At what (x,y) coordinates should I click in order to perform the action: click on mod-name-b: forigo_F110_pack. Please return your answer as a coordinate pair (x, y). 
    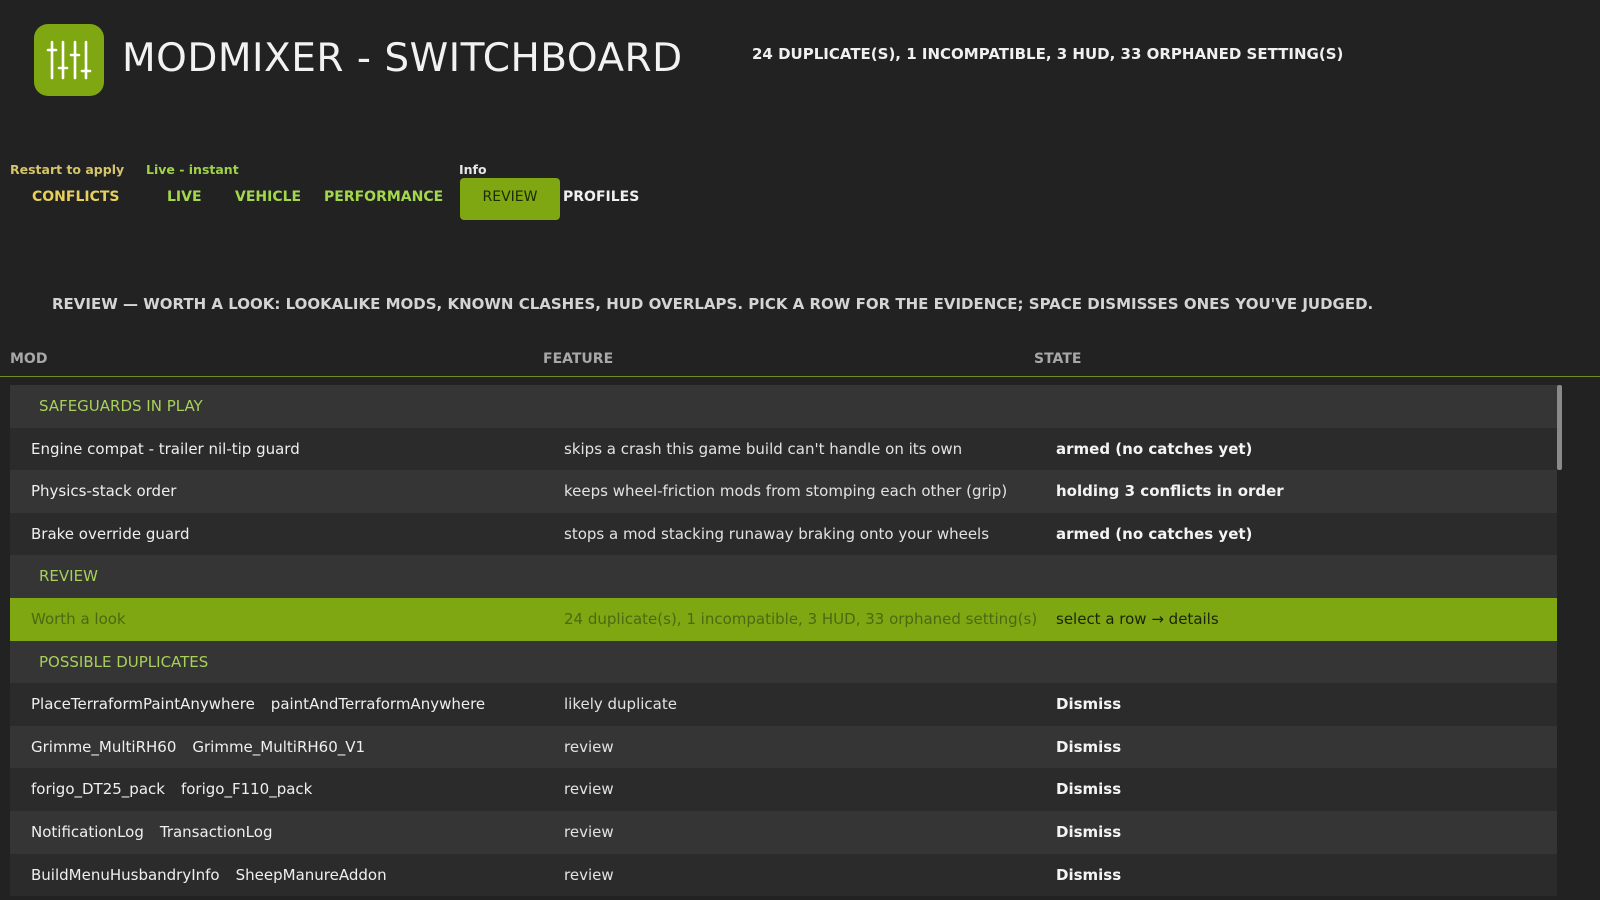
    Looking at the image, I should click on (246, 789).